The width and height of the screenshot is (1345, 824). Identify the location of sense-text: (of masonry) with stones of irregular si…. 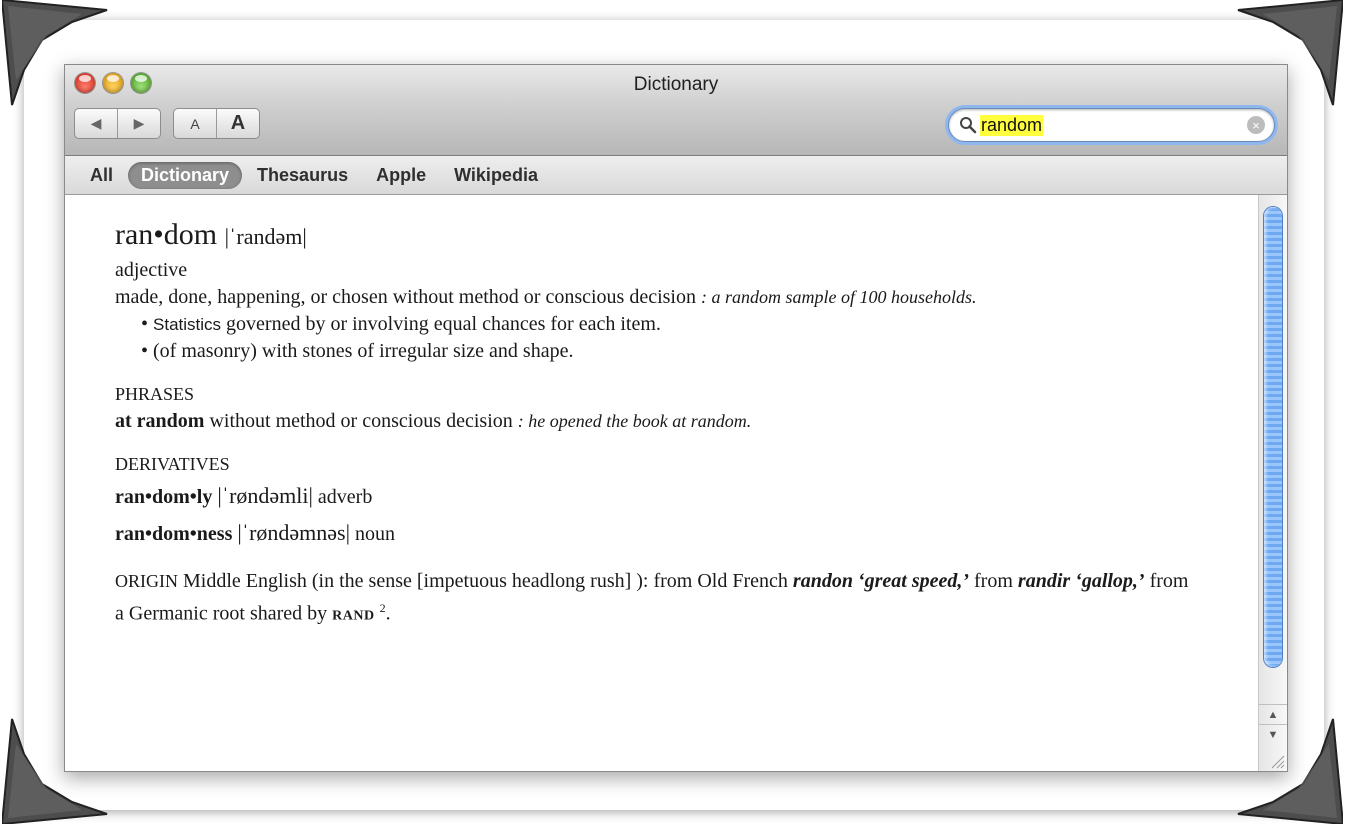
(363, 351).